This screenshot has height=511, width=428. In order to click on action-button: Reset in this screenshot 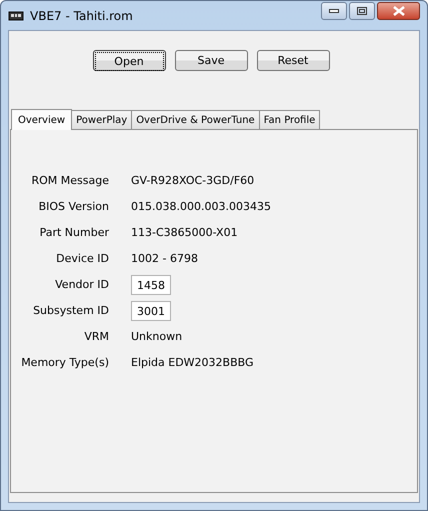, I will do `click(293, 60)`.